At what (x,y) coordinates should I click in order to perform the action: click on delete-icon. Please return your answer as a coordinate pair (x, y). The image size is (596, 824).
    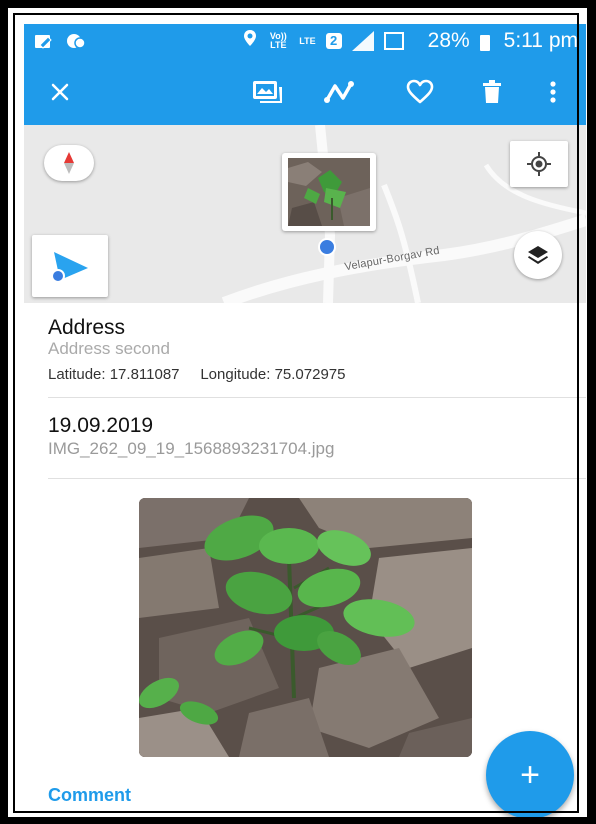
    Looking at the image, I should click on (492, 91).